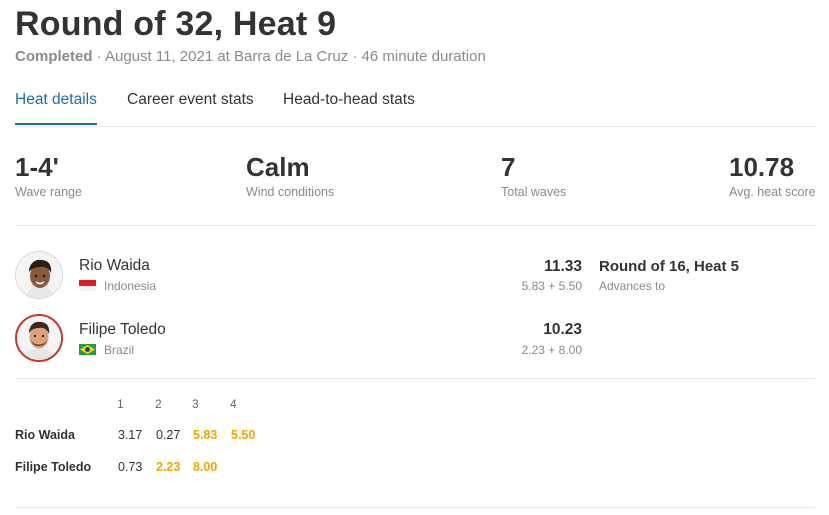 Image resolution: width=829 pixels, height=515 pixels. What do you see at coordinates (130, 435) in the screenshot?
I see `wave-score: 3.17` at bounding box center [130, 435].